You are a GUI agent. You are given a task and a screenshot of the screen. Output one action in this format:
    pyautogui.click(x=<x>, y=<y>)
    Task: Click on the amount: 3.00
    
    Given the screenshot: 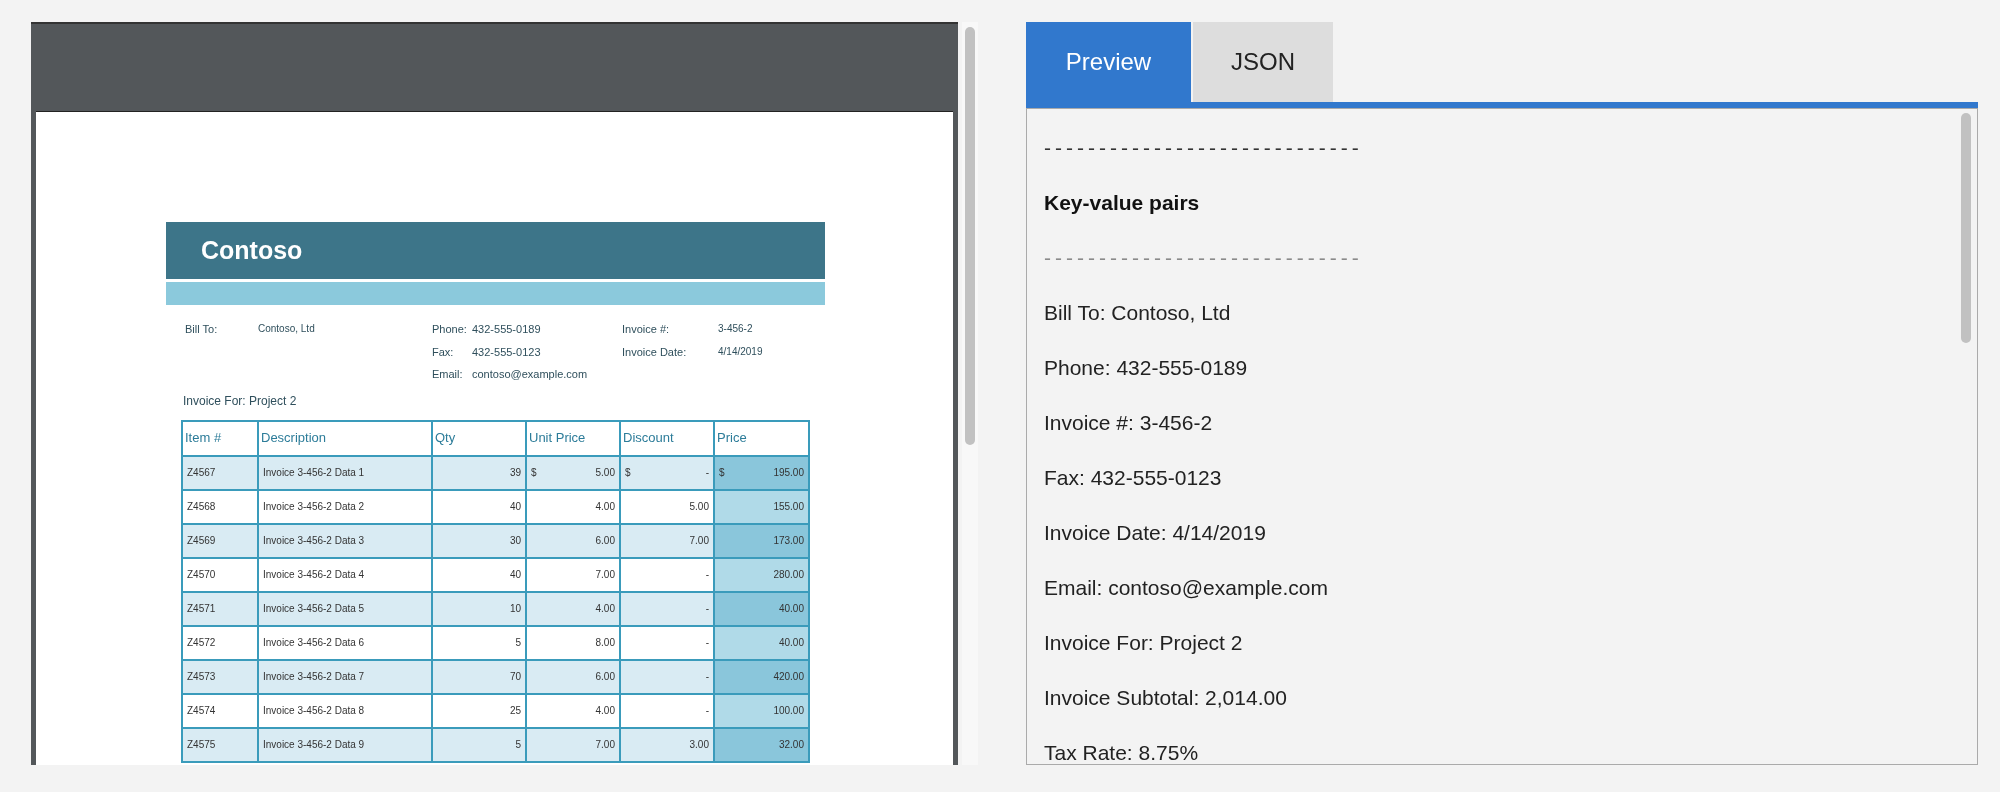 What is the action you would take?
    pyautogui.click(x=699, y=745)
    